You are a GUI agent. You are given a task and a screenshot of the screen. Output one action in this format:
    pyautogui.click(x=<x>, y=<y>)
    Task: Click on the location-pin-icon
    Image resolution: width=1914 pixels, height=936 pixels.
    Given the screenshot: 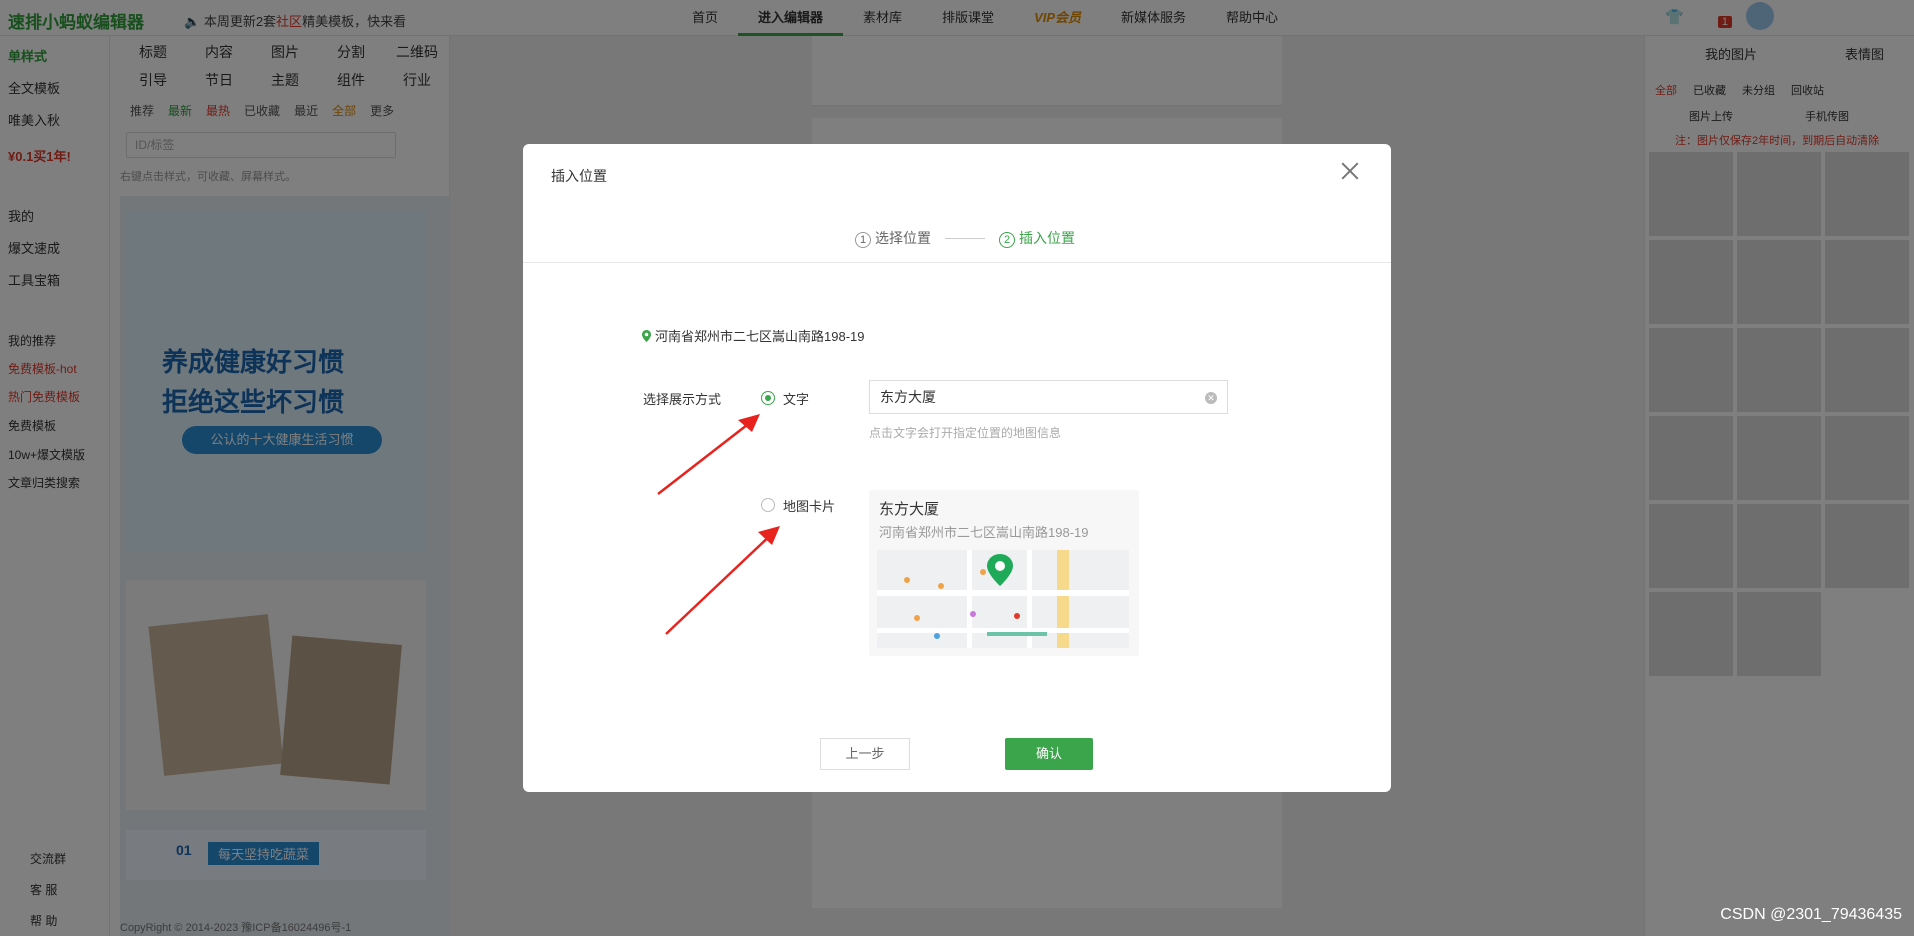 What is the action you would take?
    pyautogui.click(x=646, y=335)
    